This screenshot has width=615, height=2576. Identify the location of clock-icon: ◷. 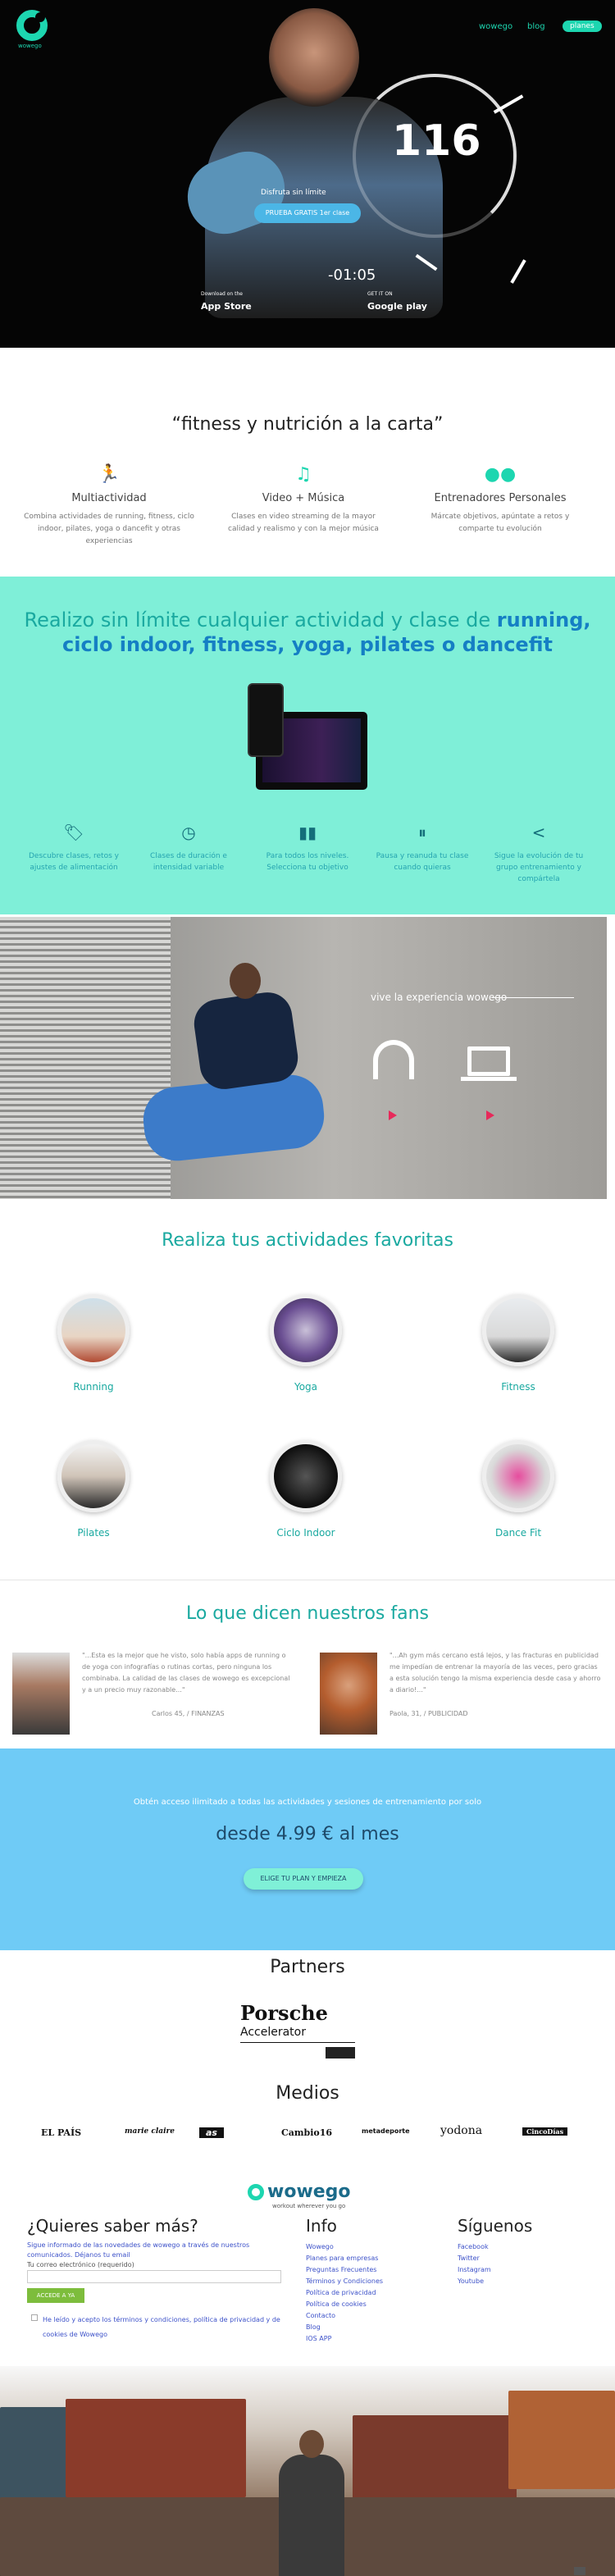
(188, 832).